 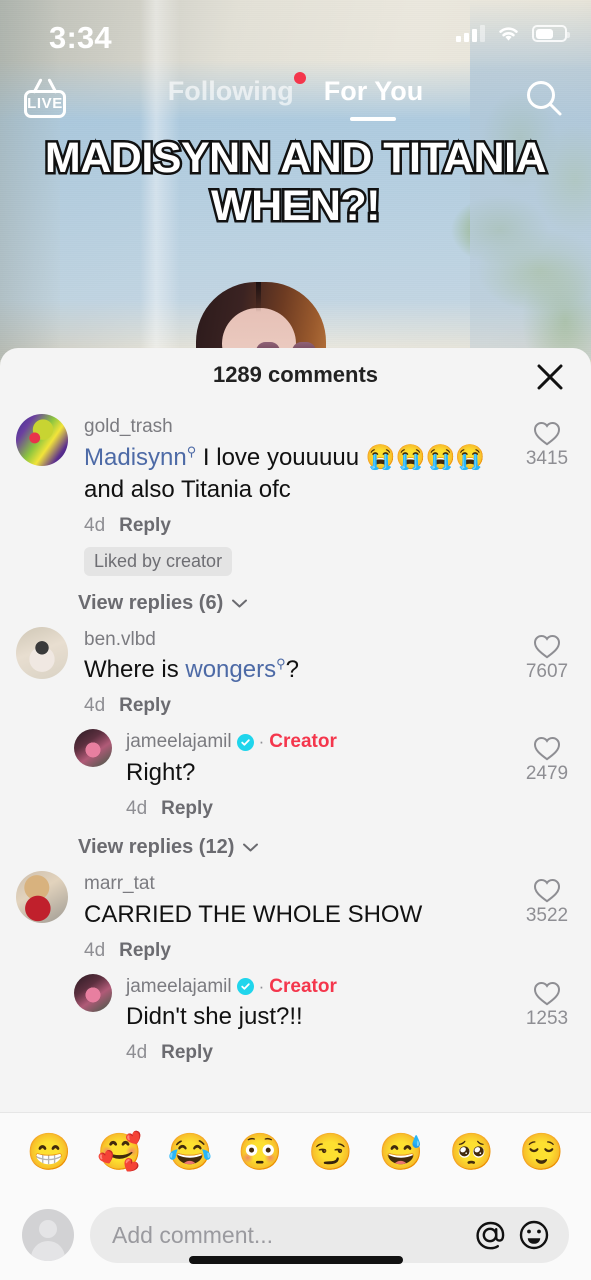 I want to click on tab-following-label: Following, so click(x=230, y=91).